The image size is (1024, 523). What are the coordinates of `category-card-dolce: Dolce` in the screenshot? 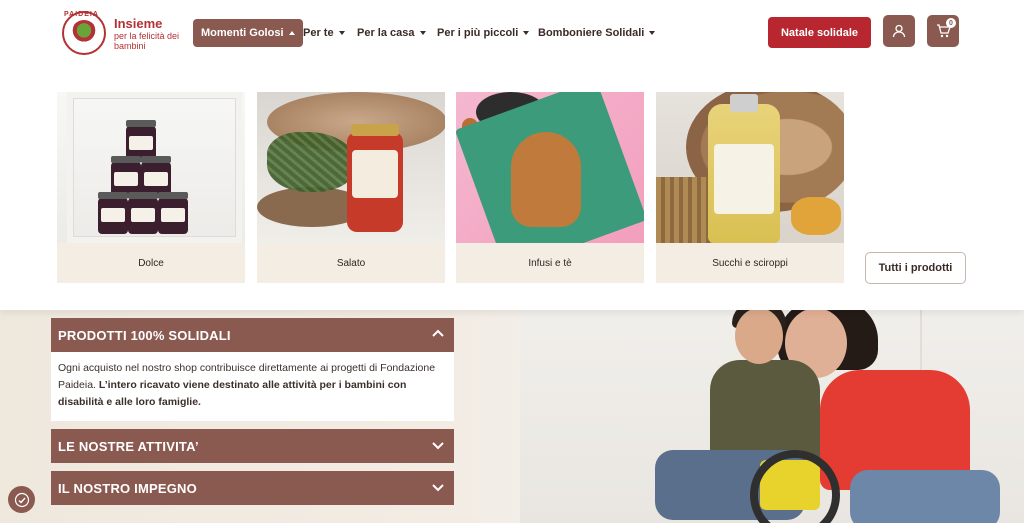 It's located at (151, 187).